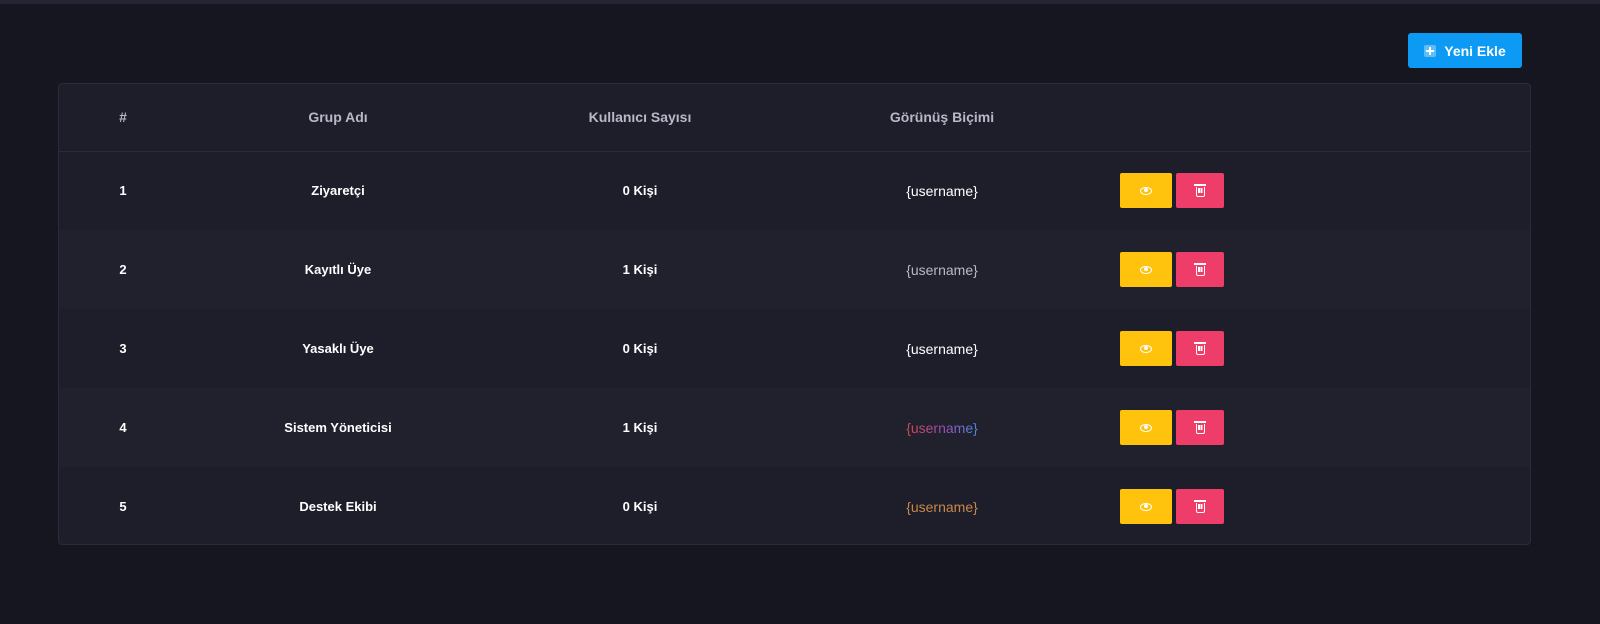 The width and height of the screenshot is (1600, 624). I want to click on row-group-name: Sistem Yöneticisi, so click(338, 427).